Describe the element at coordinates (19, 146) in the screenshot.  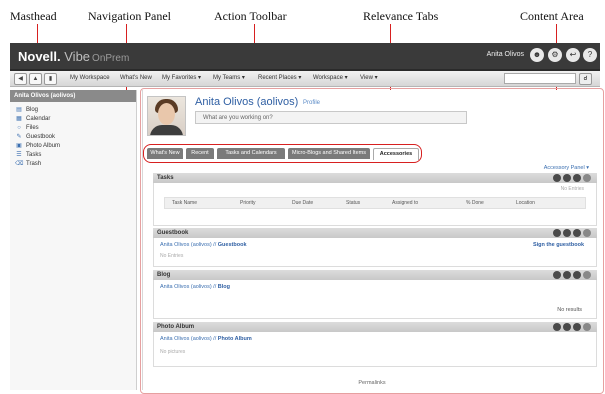
I see `photo-album-icon: ▣` at that location.